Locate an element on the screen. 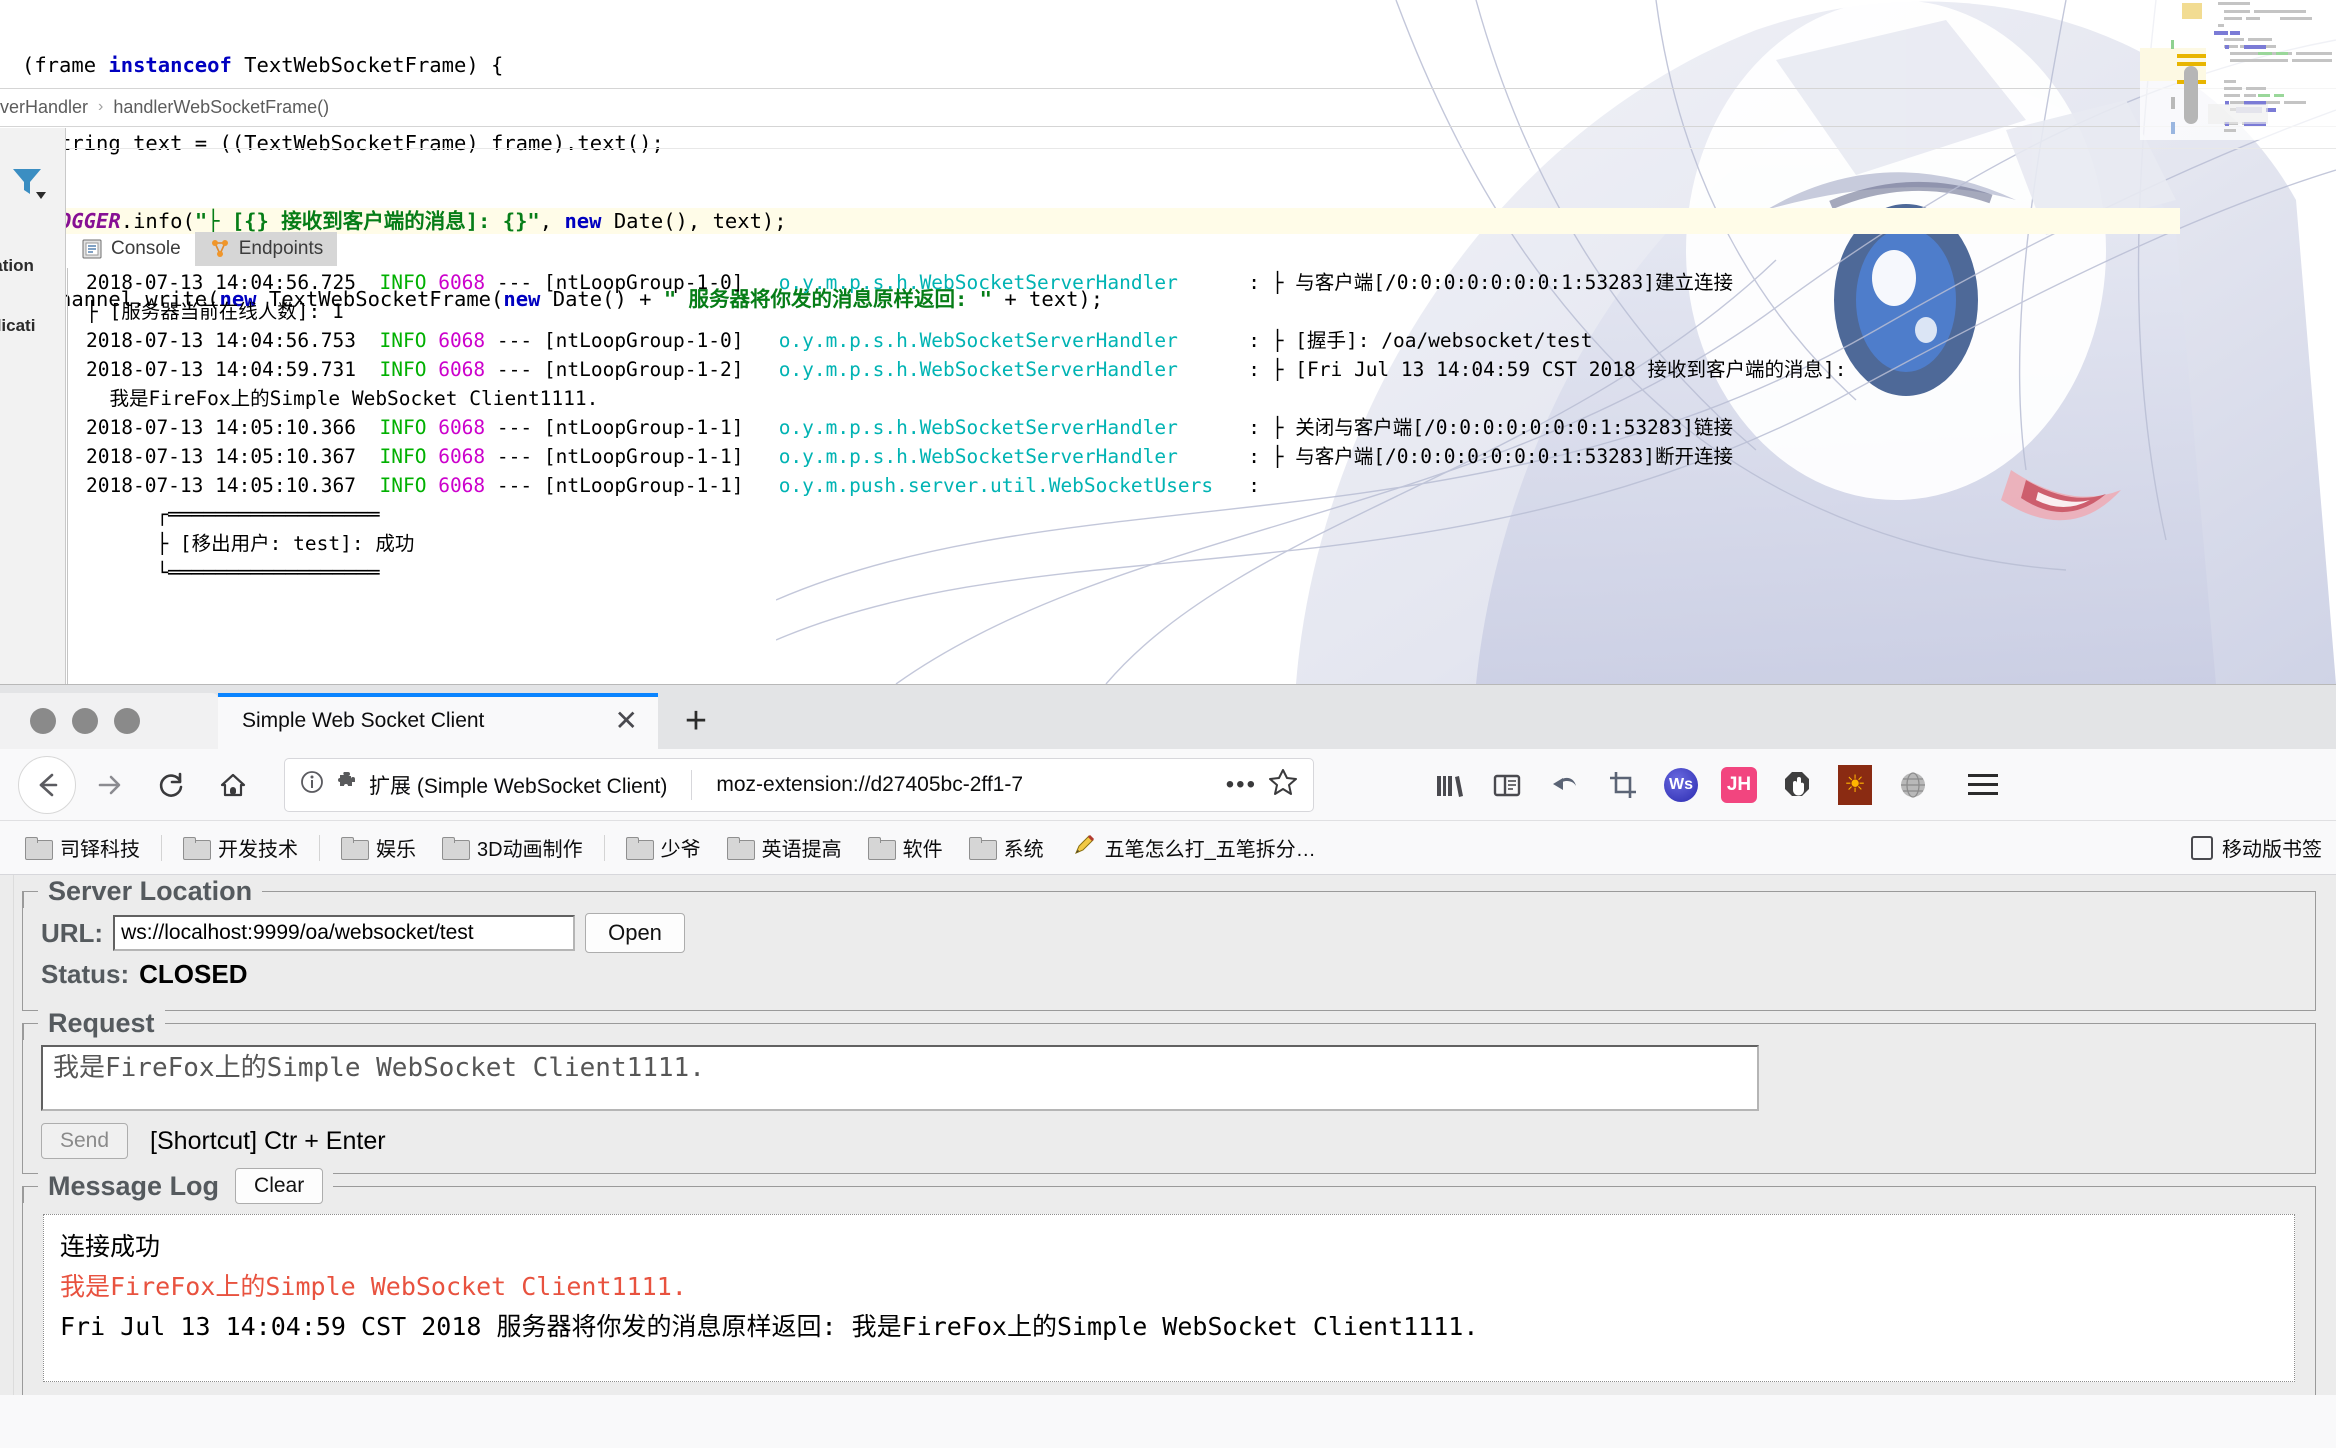 This screenshot has width=2336, height=1448. console-thread: [ntLoopGroup-1-2] is located at coordinates (661, 369).